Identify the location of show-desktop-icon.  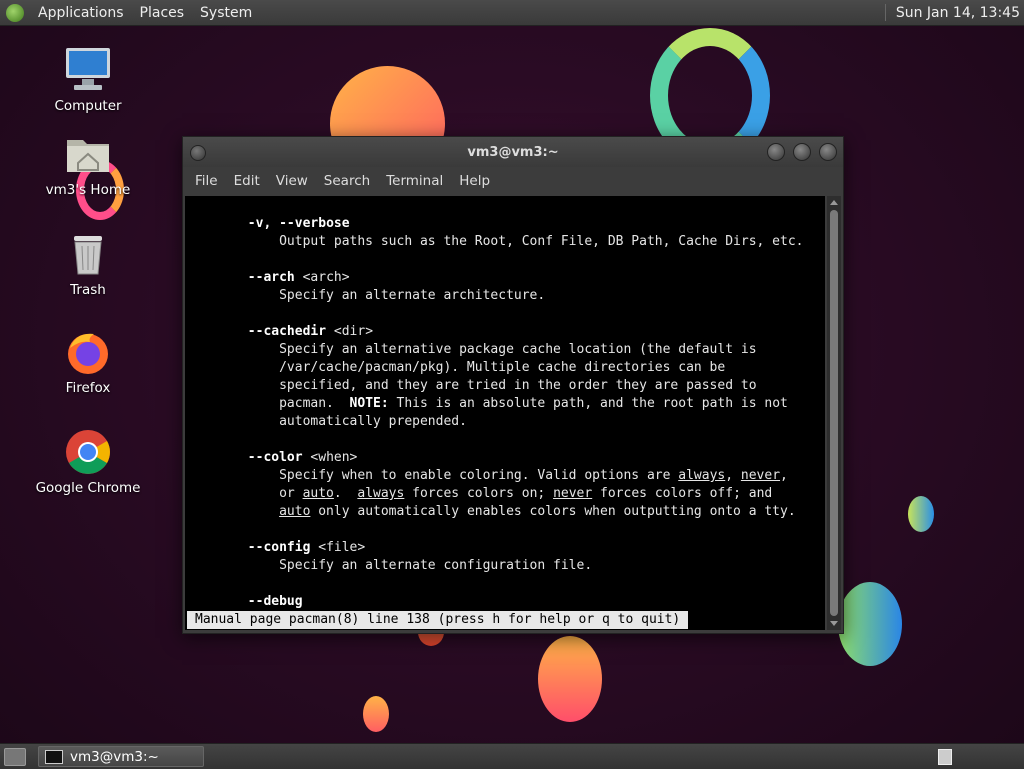
(15, 756).